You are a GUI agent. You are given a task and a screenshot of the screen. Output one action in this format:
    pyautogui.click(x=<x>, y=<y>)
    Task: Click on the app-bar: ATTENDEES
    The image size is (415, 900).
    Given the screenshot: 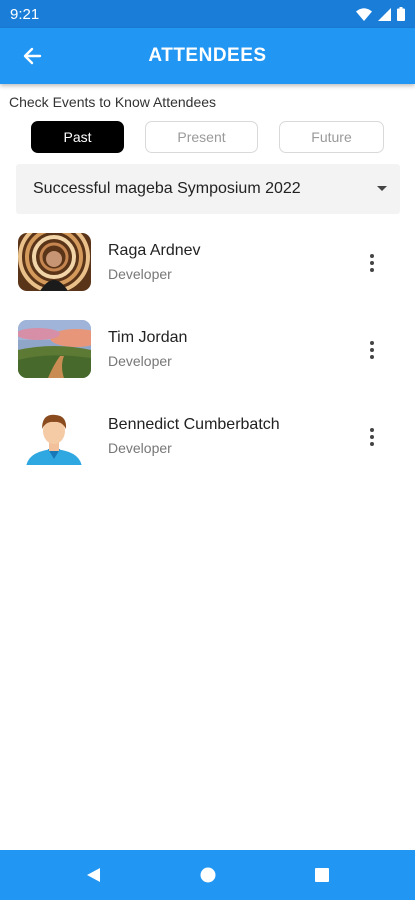 What is the action you would take?
    pyautogui.click(x=207, y=56)
    